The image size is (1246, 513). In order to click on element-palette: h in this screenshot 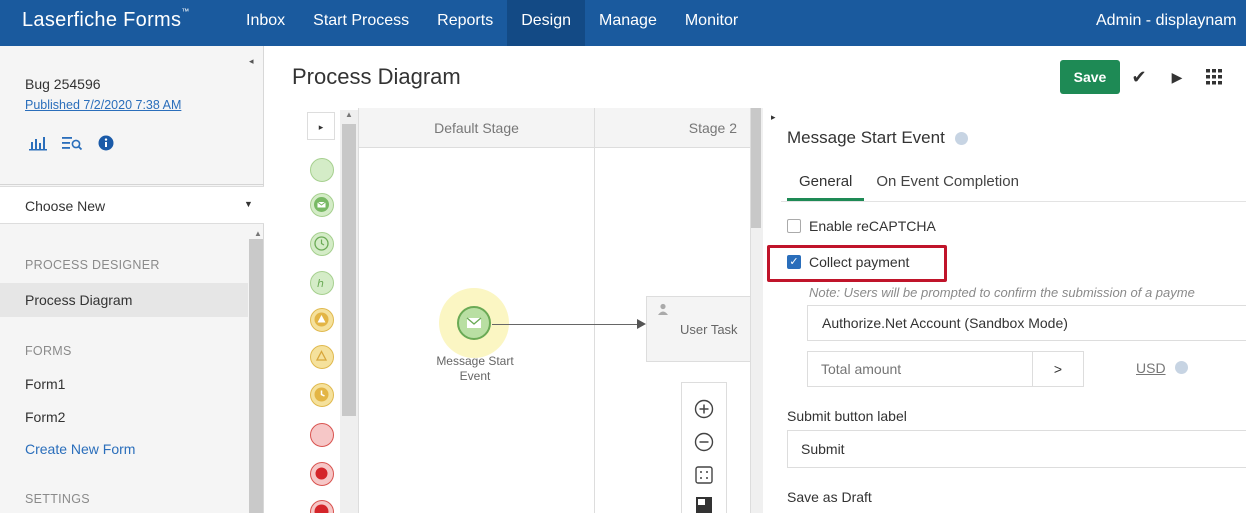, I will do `click(311, 310)`.